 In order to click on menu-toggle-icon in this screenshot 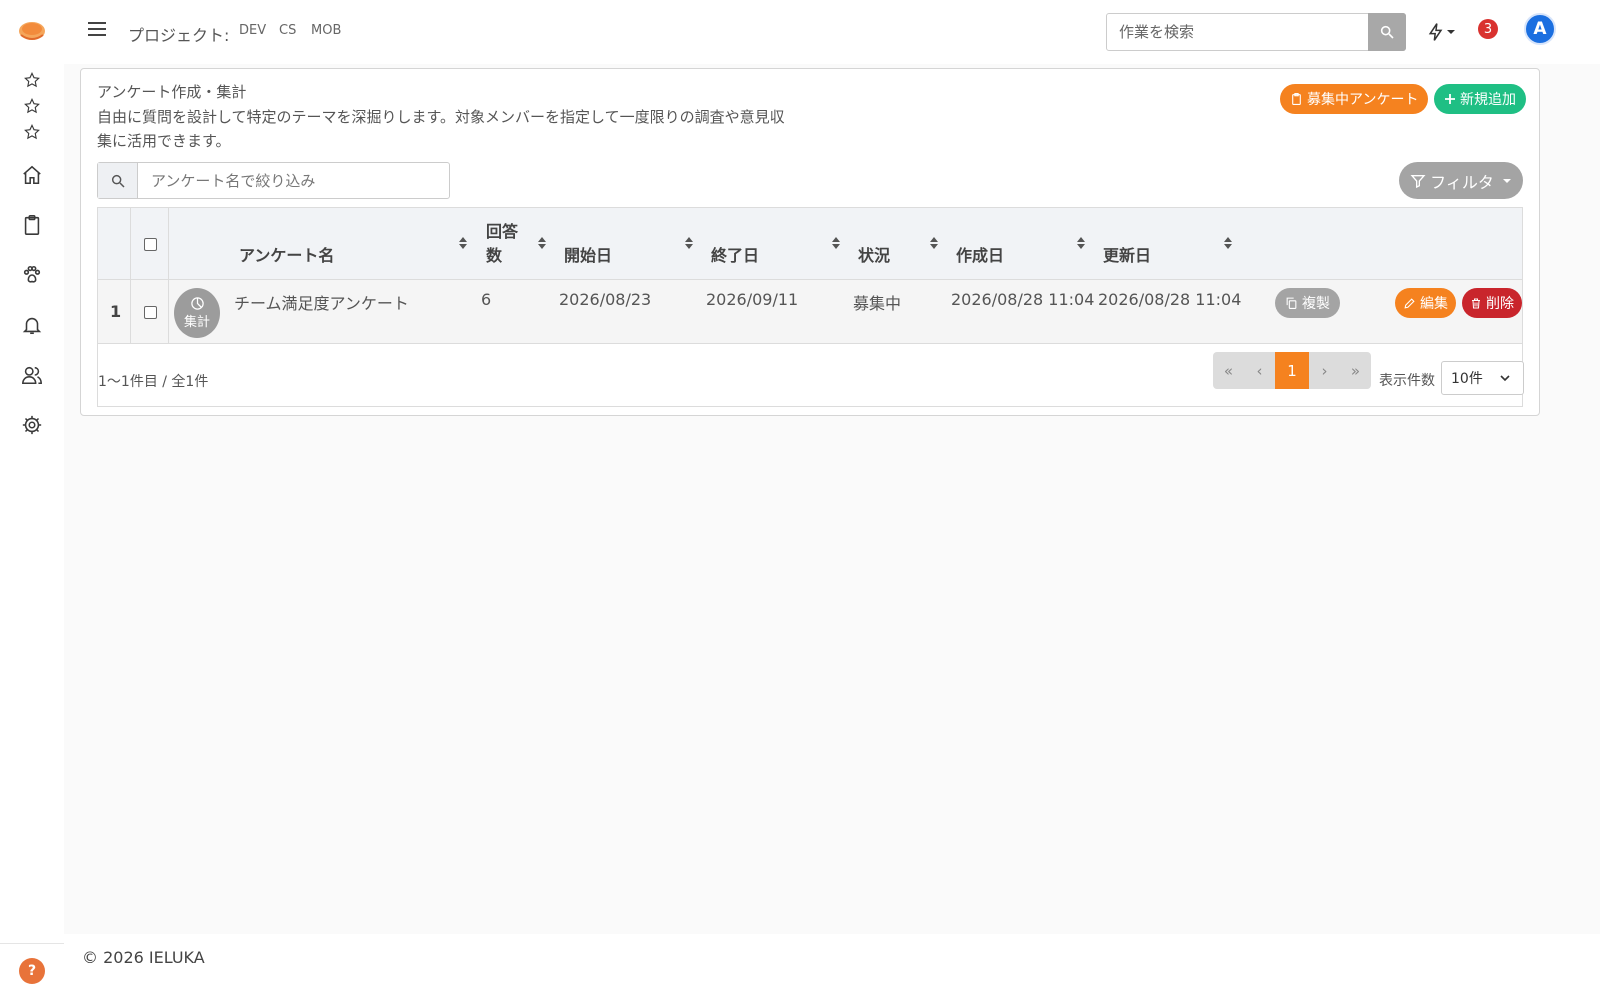, I will do `click(97, 30)`.